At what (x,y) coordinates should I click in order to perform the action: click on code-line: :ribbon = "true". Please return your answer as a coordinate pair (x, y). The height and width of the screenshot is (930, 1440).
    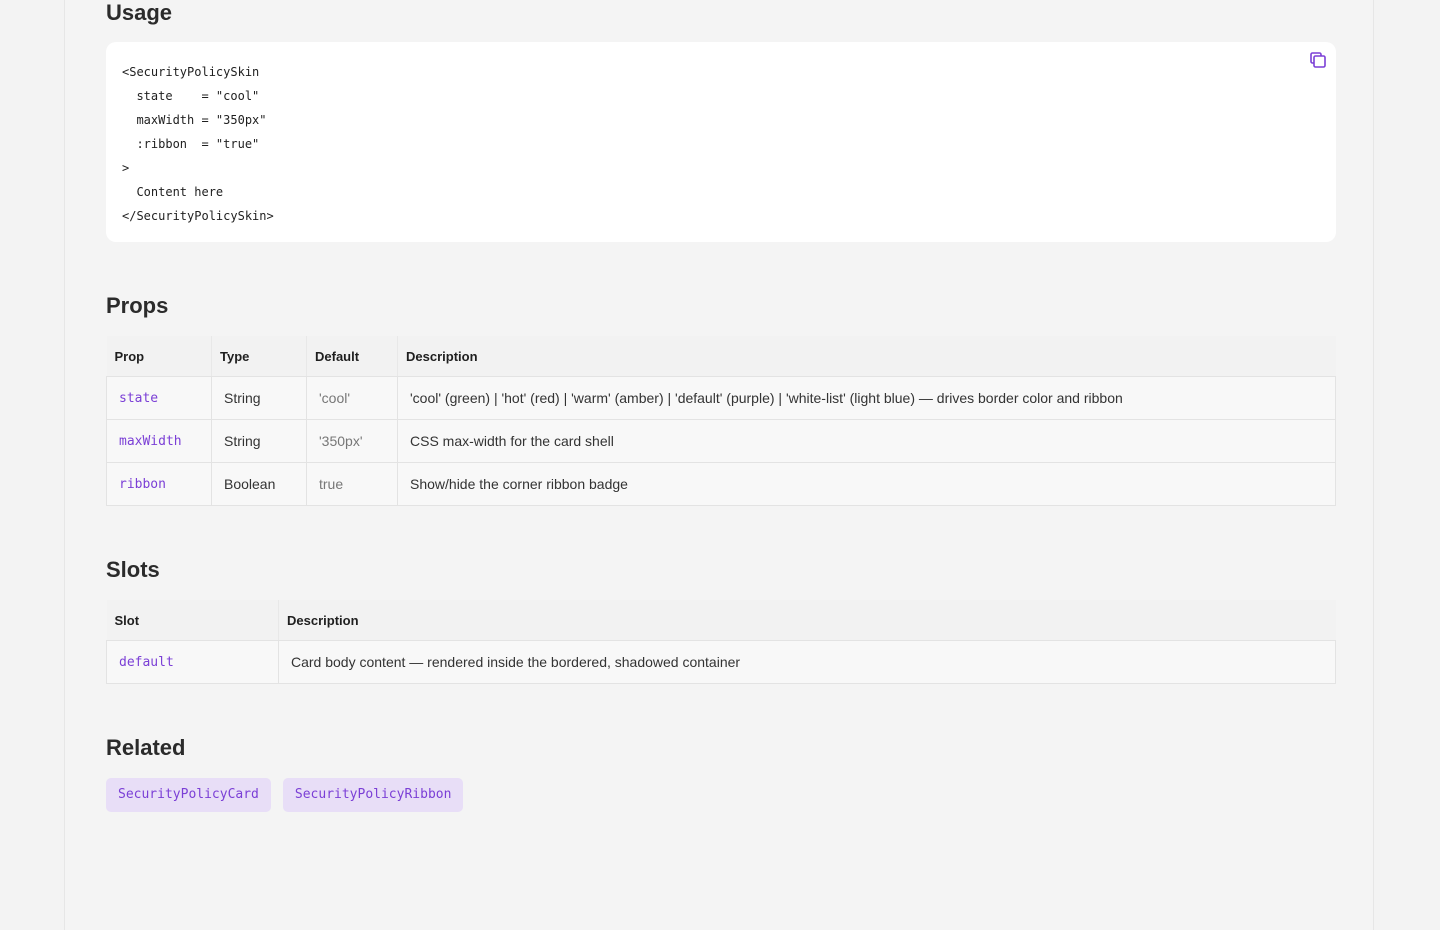
    Looking at the image, I should click on (191, 144).